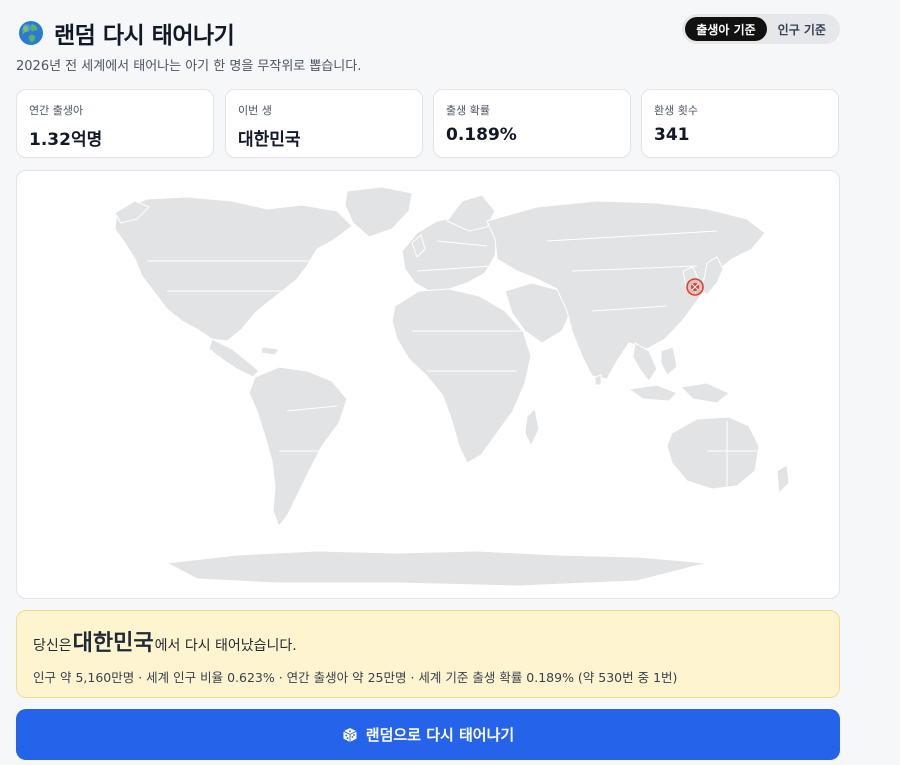  What do you see at coordinates (468, 110) in the screenshot?
I see `stat-label: 출생 확률` at bounding box center [468, 110].